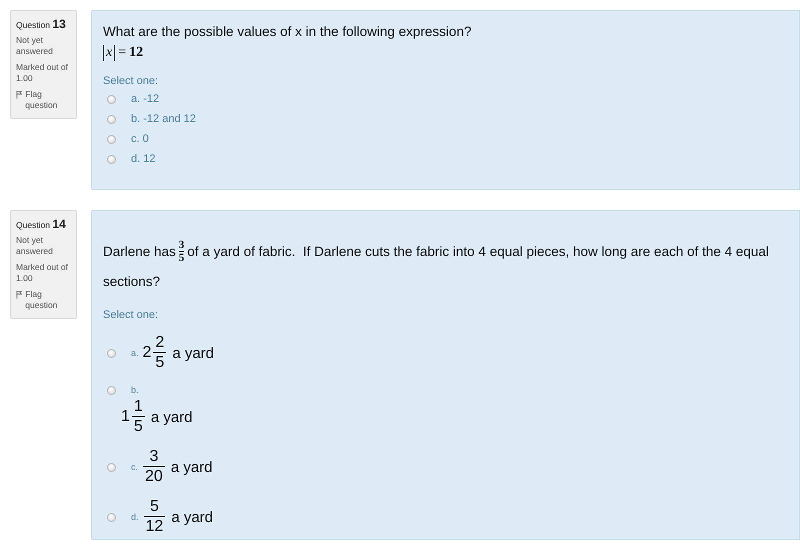  Describe the element at coordinates (140, 139) in the screenshot. I see `option-label: c. 0` at that location.